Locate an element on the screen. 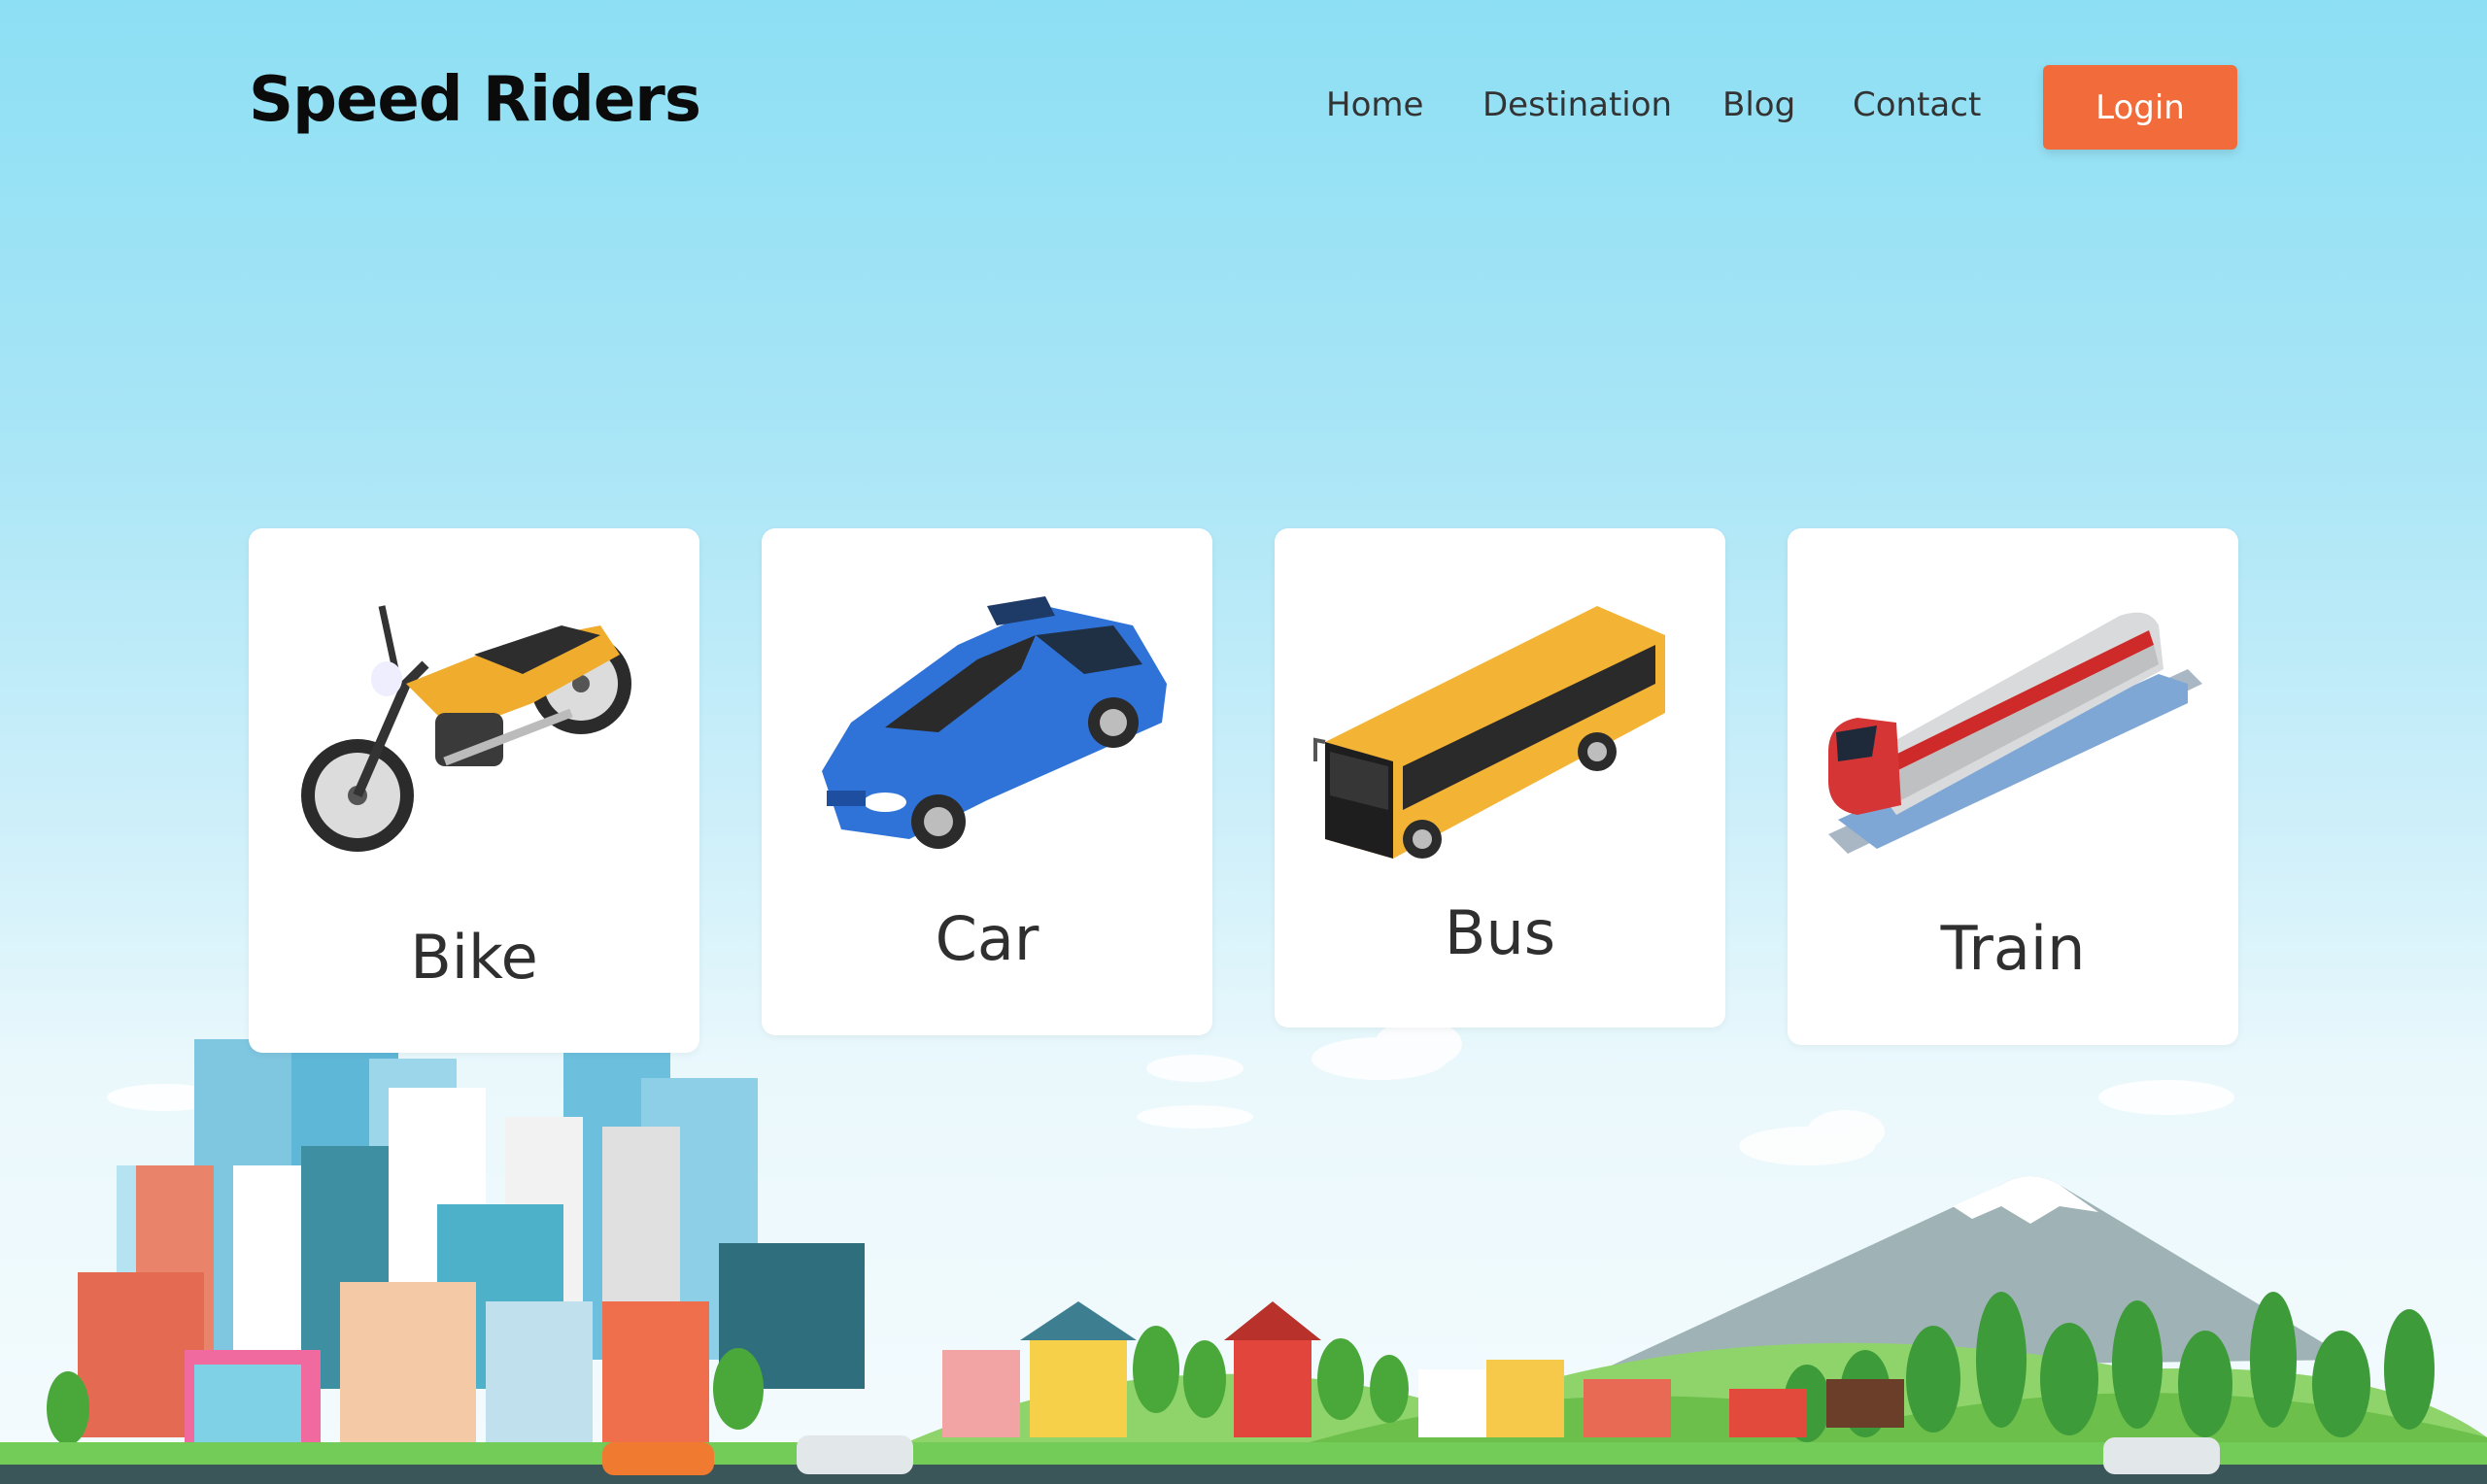  car-icon is located at coordinates (994, 723).